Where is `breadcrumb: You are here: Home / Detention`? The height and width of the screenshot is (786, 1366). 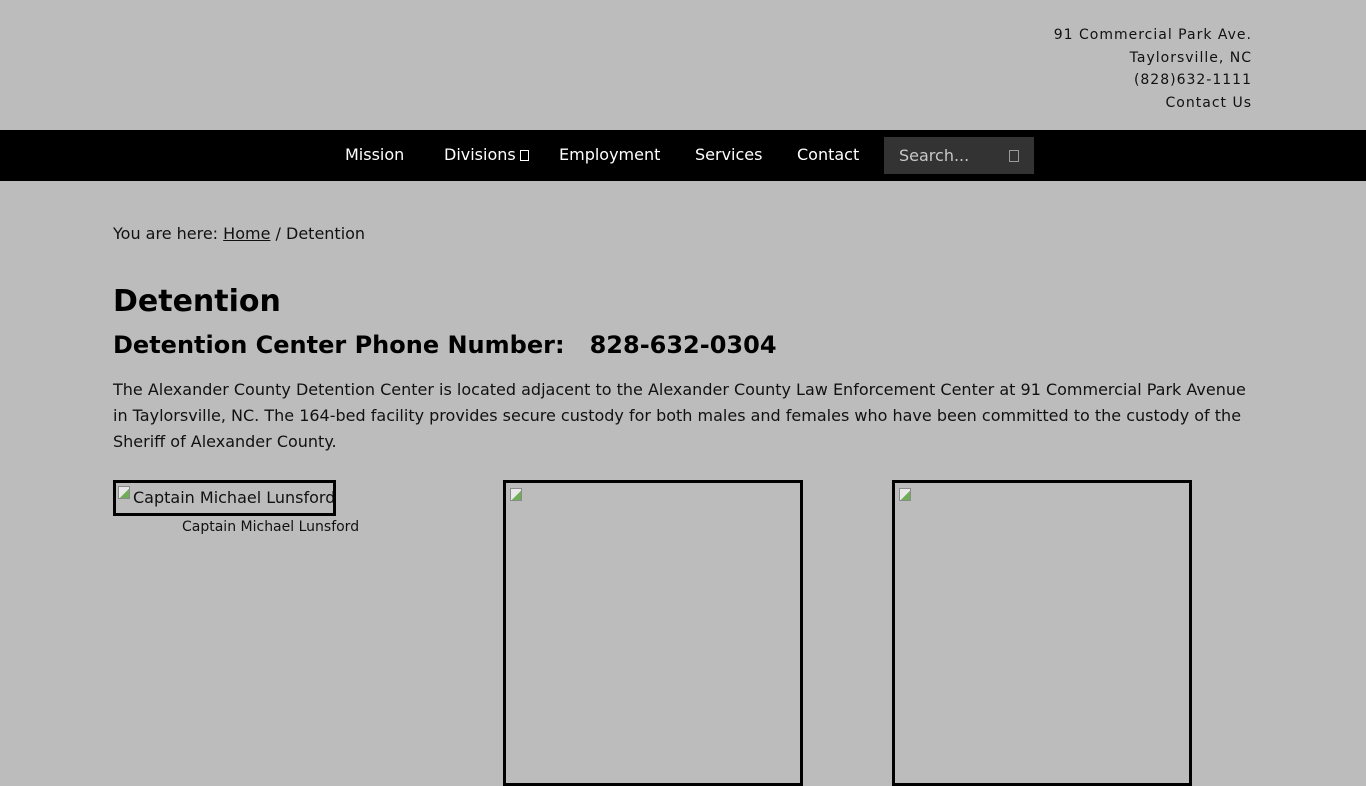 breadcrumb: You are here: Home / Detention is located at coordinates (239, 234).